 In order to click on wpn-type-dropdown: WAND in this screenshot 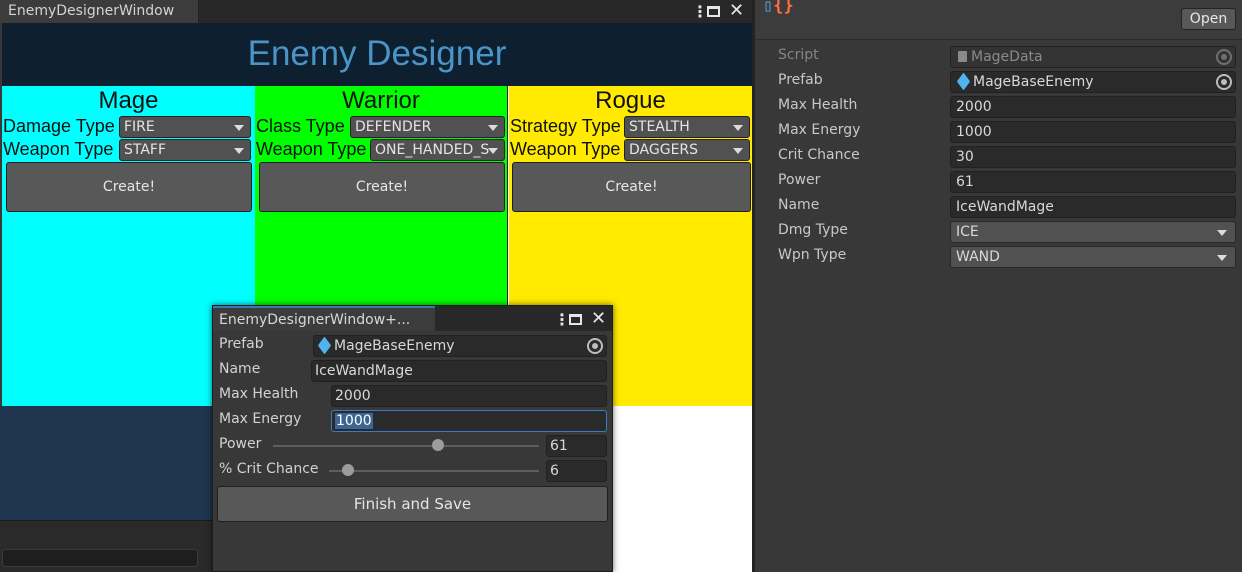, I will do `click(1093, 257)`.